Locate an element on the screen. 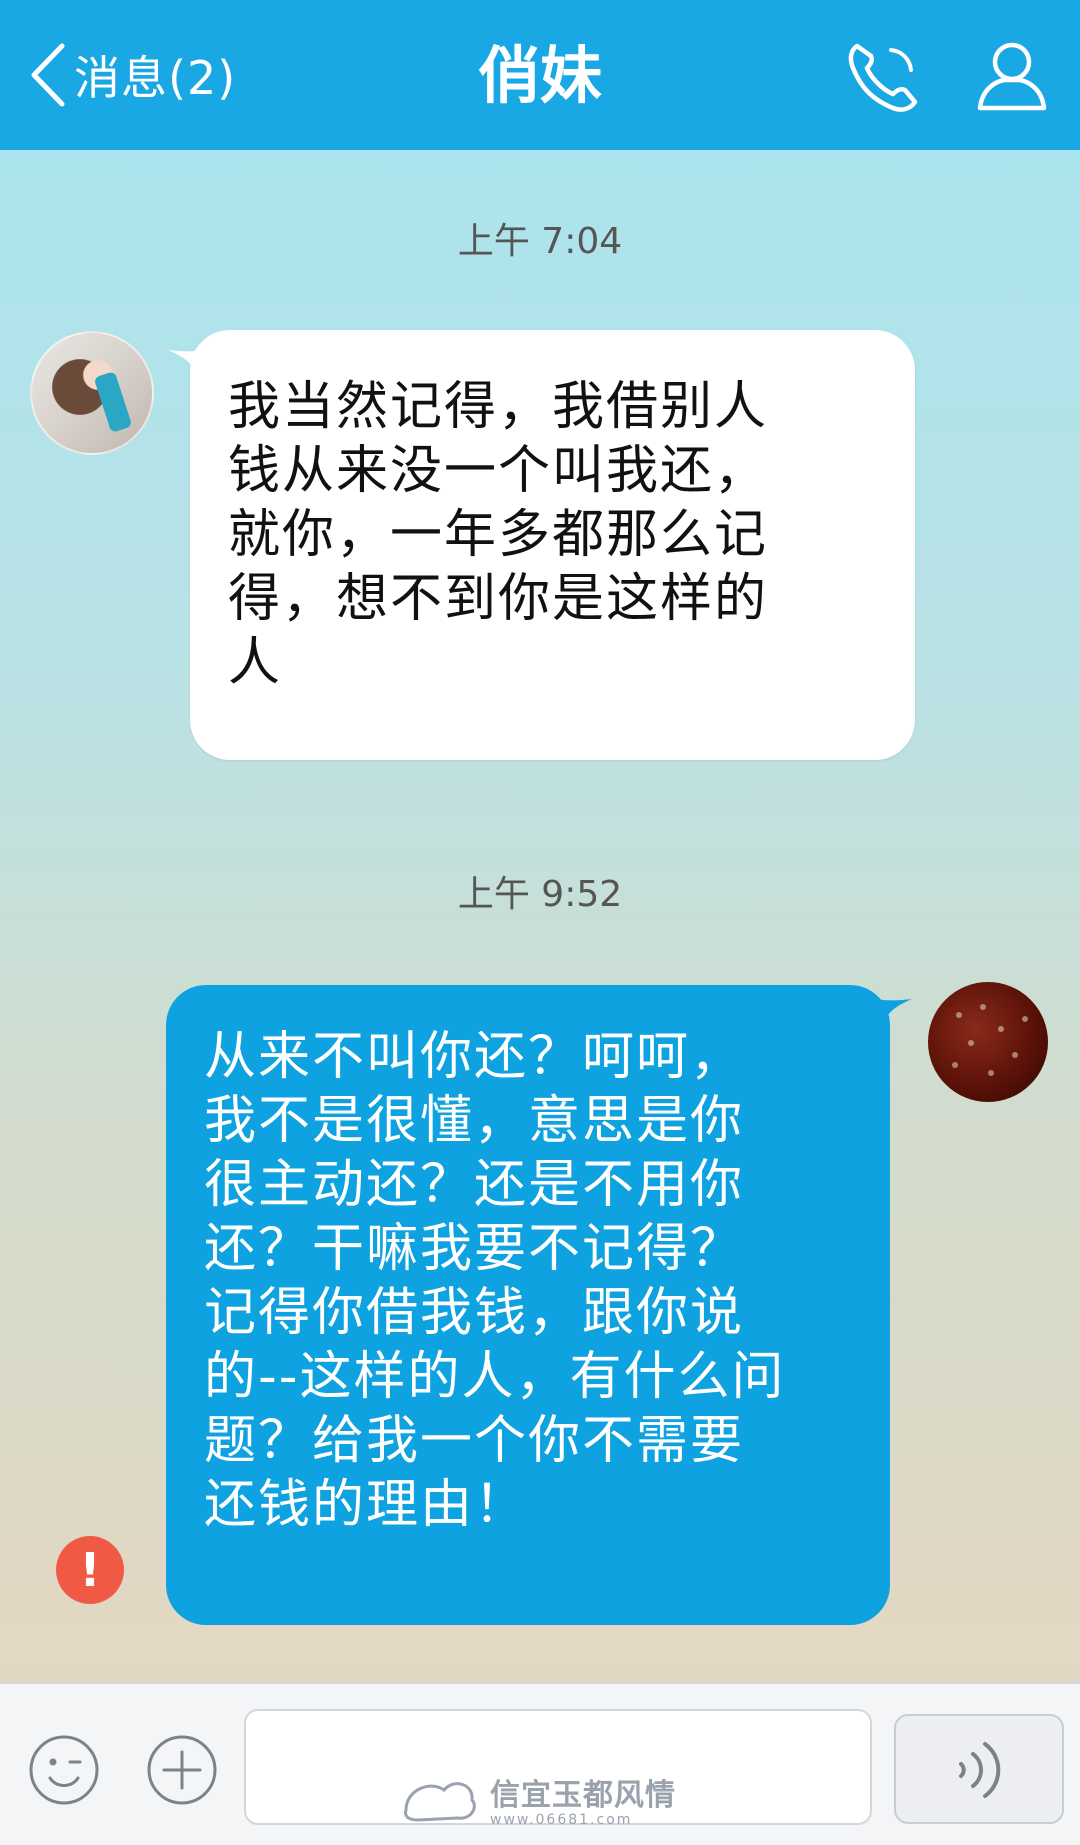  plus-icon is located at coordinates (182, 1772).